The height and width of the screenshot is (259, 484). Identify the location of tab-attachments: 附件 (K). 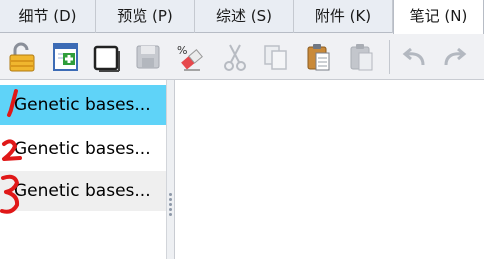
(343, 16).